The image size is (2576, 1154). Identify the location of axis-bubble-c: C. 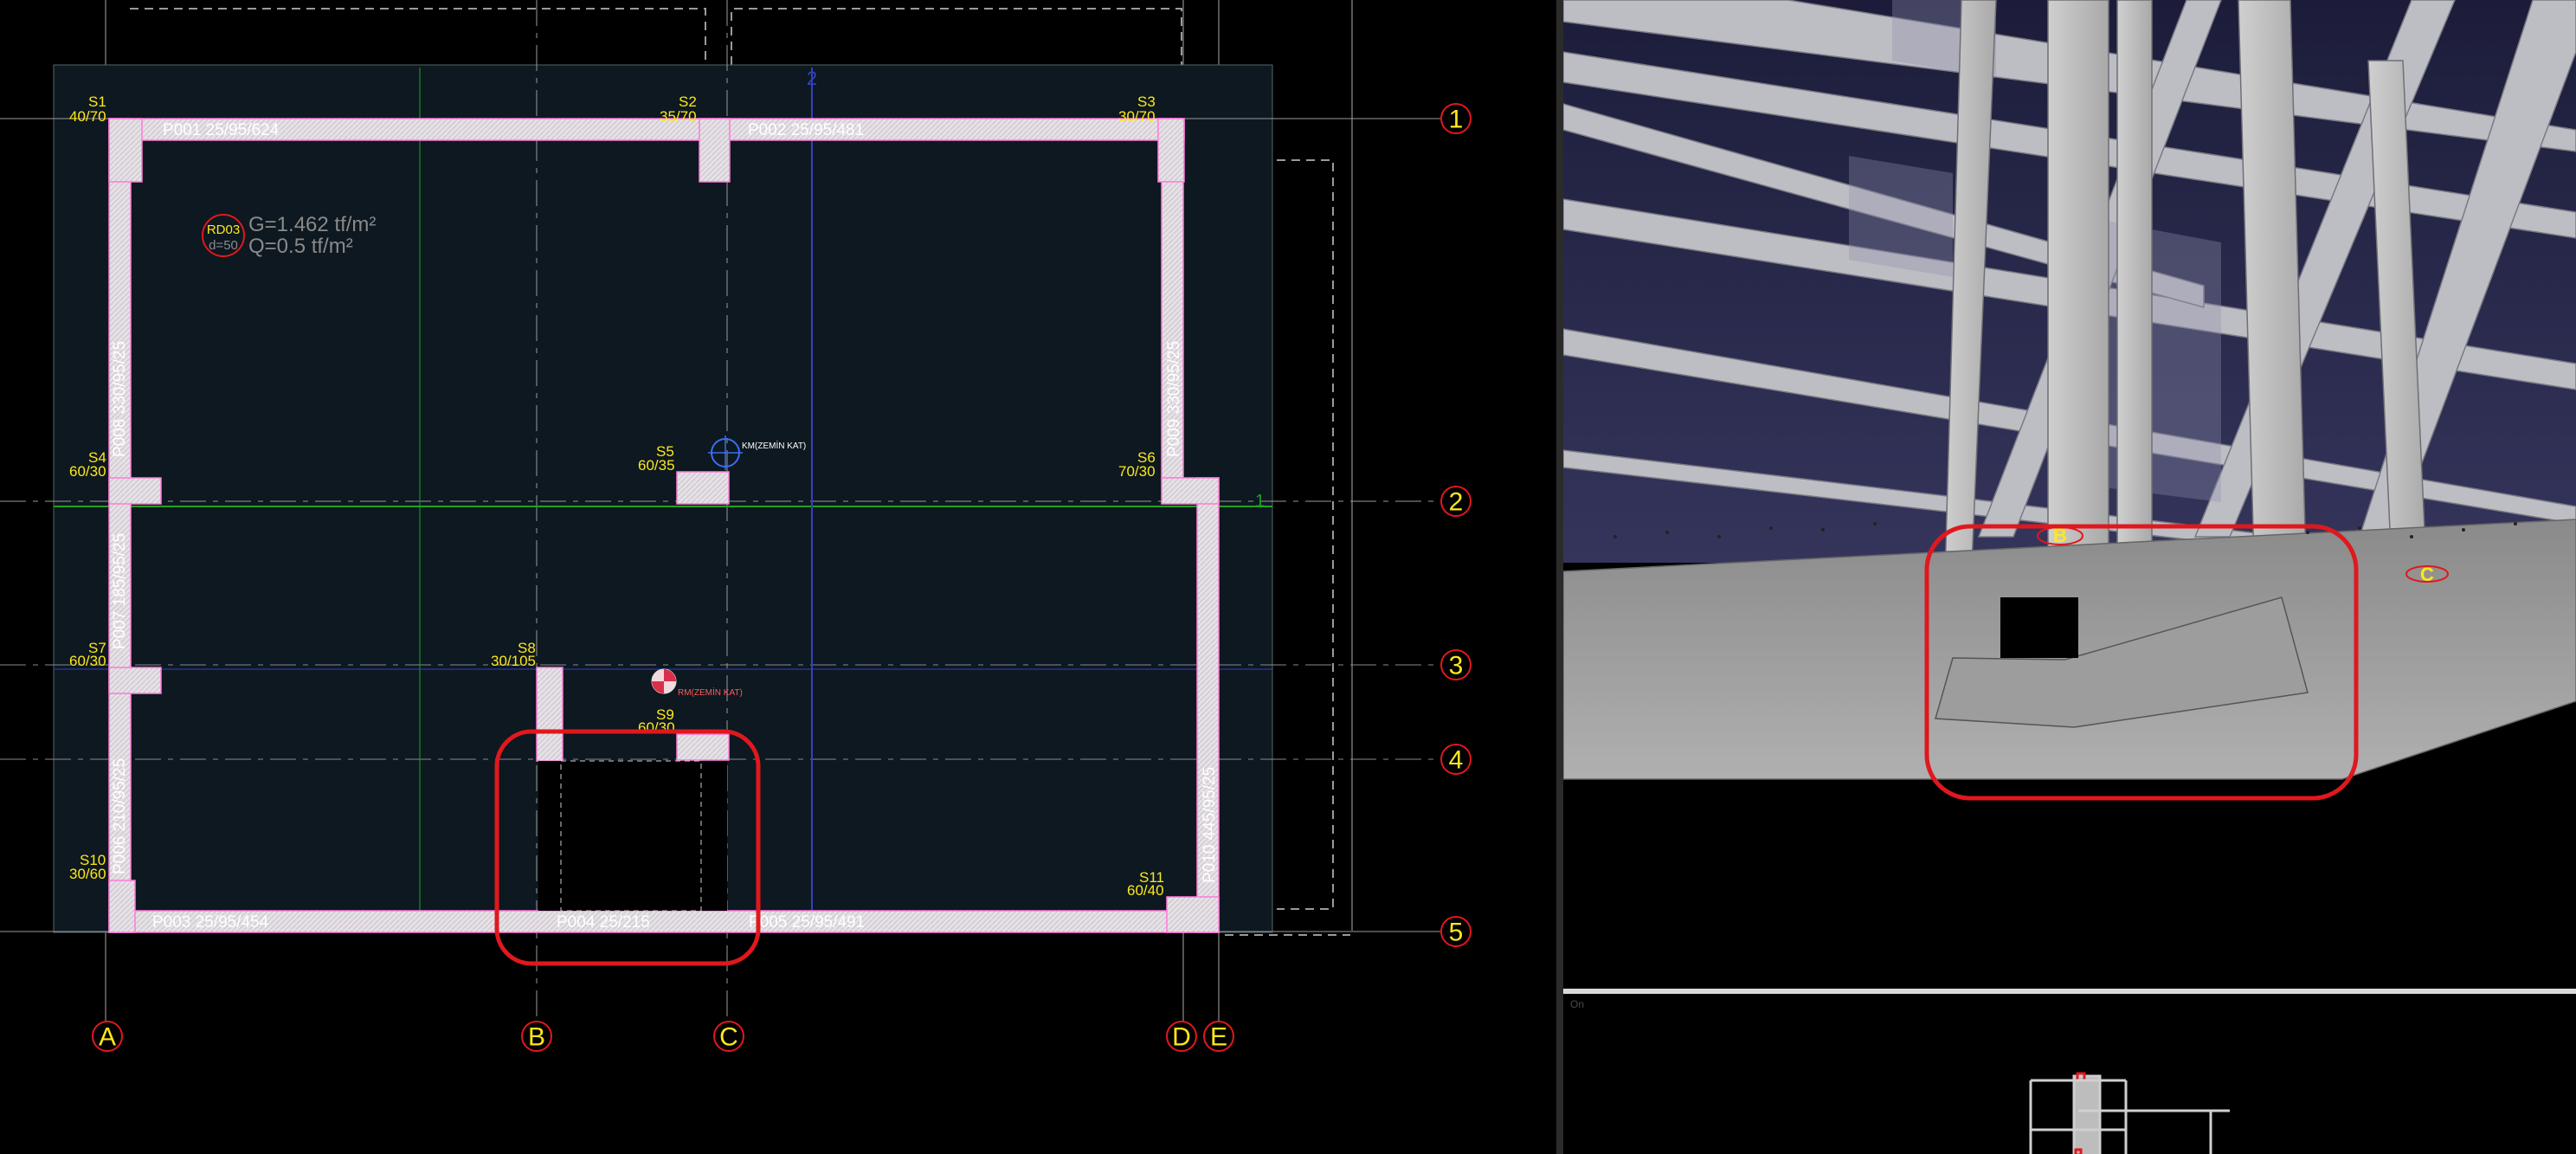
(728, 1036).